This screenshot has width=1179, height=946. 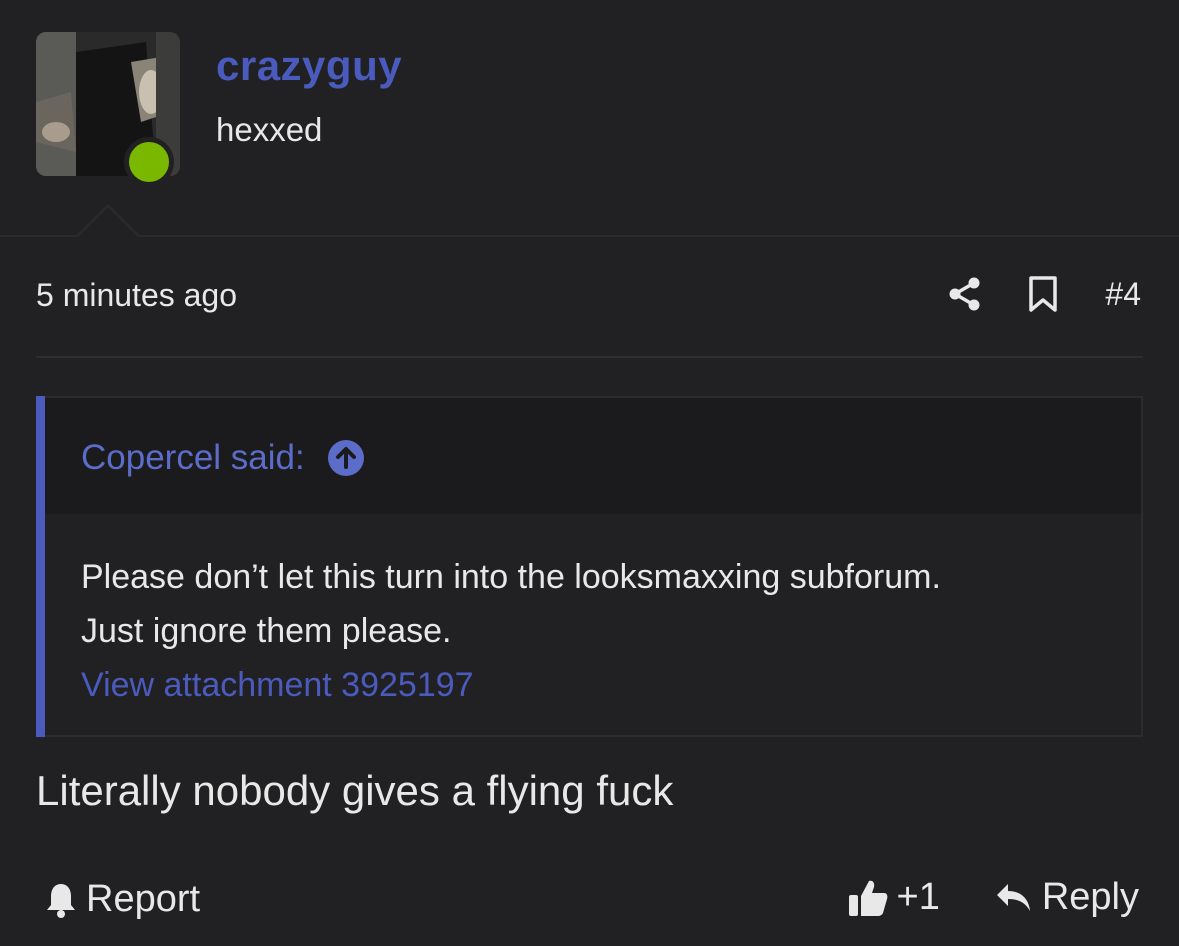 What do you see at coordinates (893, 897) in the screenshot?
I see `like-button: +1` at bounding box center [893, 897].